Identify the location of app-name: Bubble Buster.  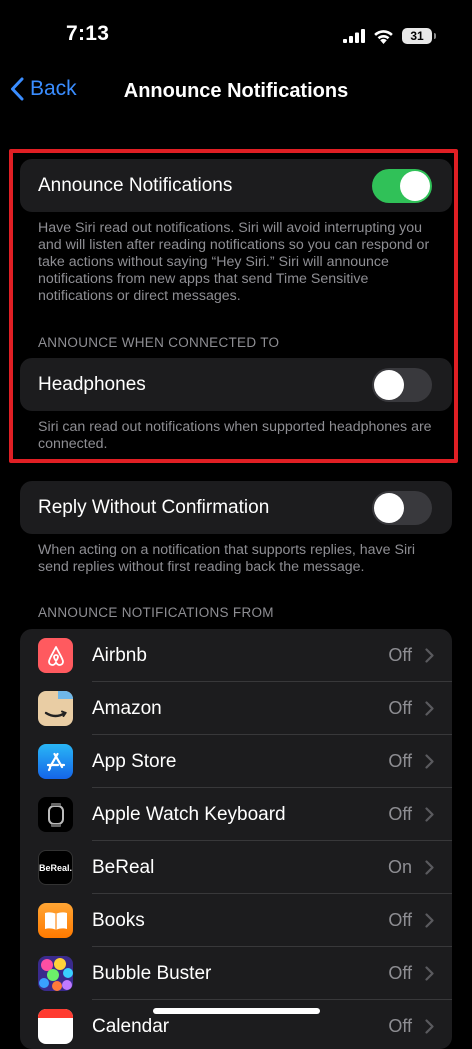
(152, 973).